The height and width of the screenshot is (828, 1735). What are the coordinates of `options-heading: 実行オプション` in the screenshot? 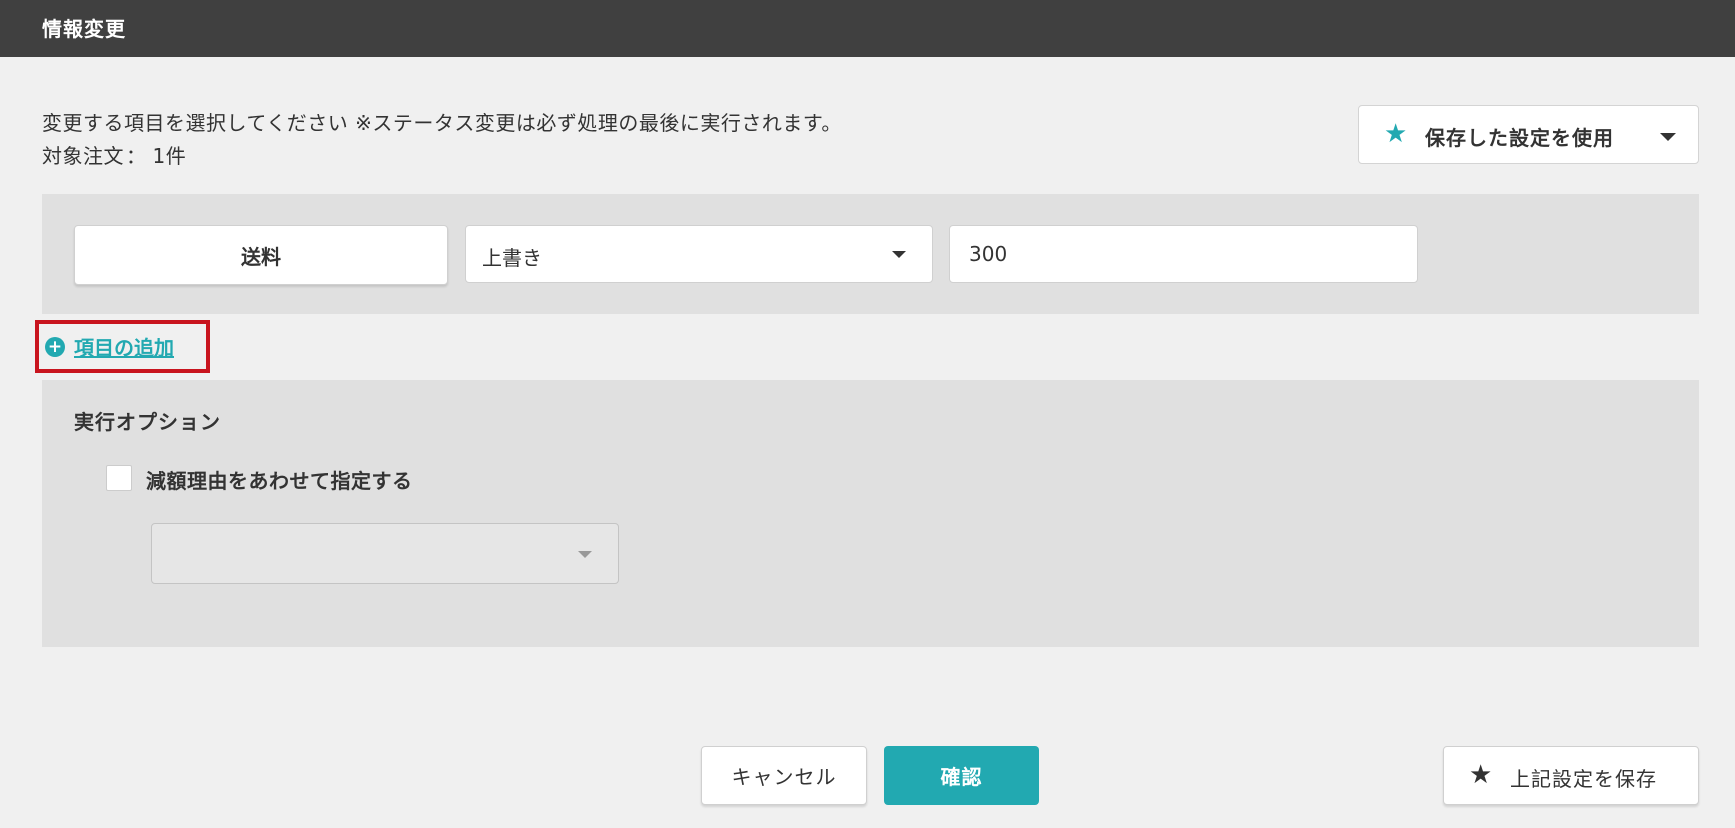 It's located at (147, 422).